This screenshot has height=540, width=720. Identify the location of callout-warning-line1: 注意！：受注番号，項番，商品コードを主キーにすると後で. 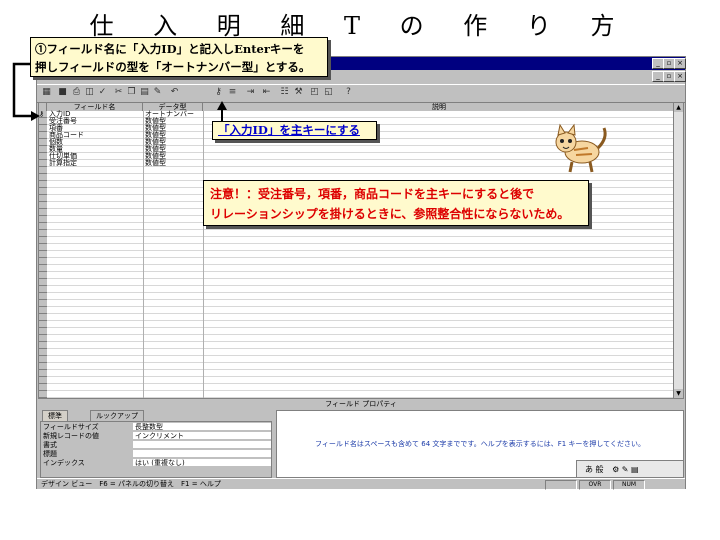
(372, 194).